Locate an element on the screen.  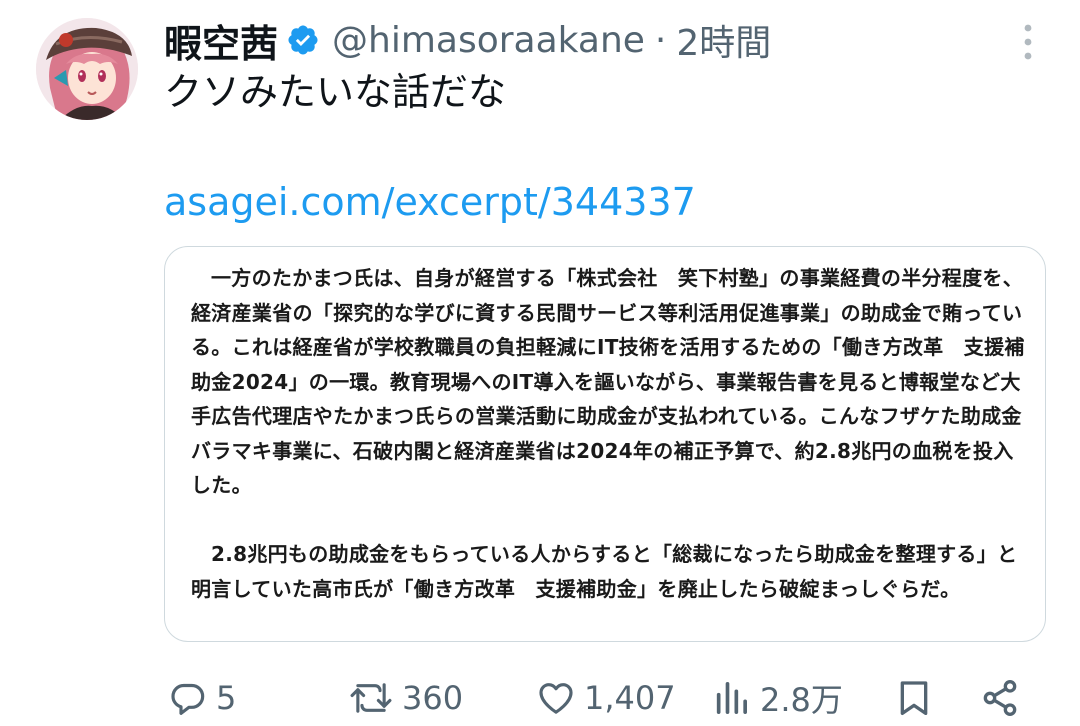
reply-count: 5 is located at coordinates (226, 698).